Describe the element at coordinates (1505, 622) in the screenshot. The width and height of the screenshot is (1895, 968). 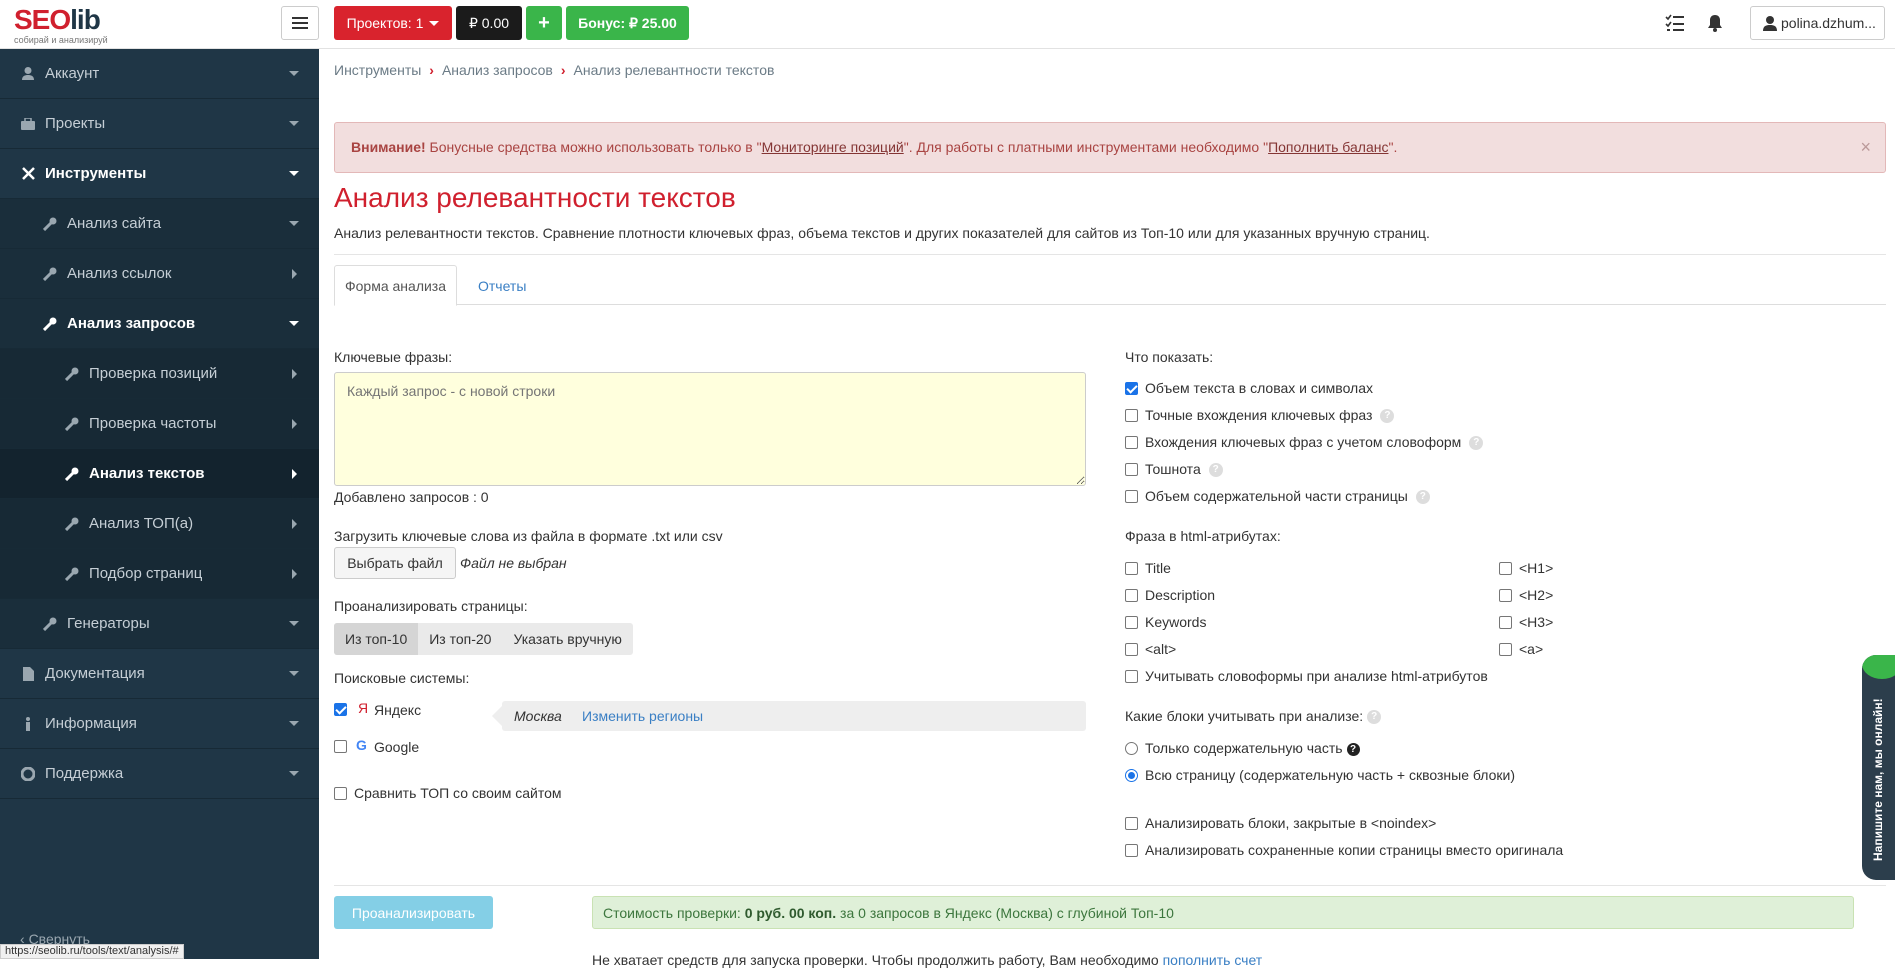
I see `h3-checkbox` at that location.